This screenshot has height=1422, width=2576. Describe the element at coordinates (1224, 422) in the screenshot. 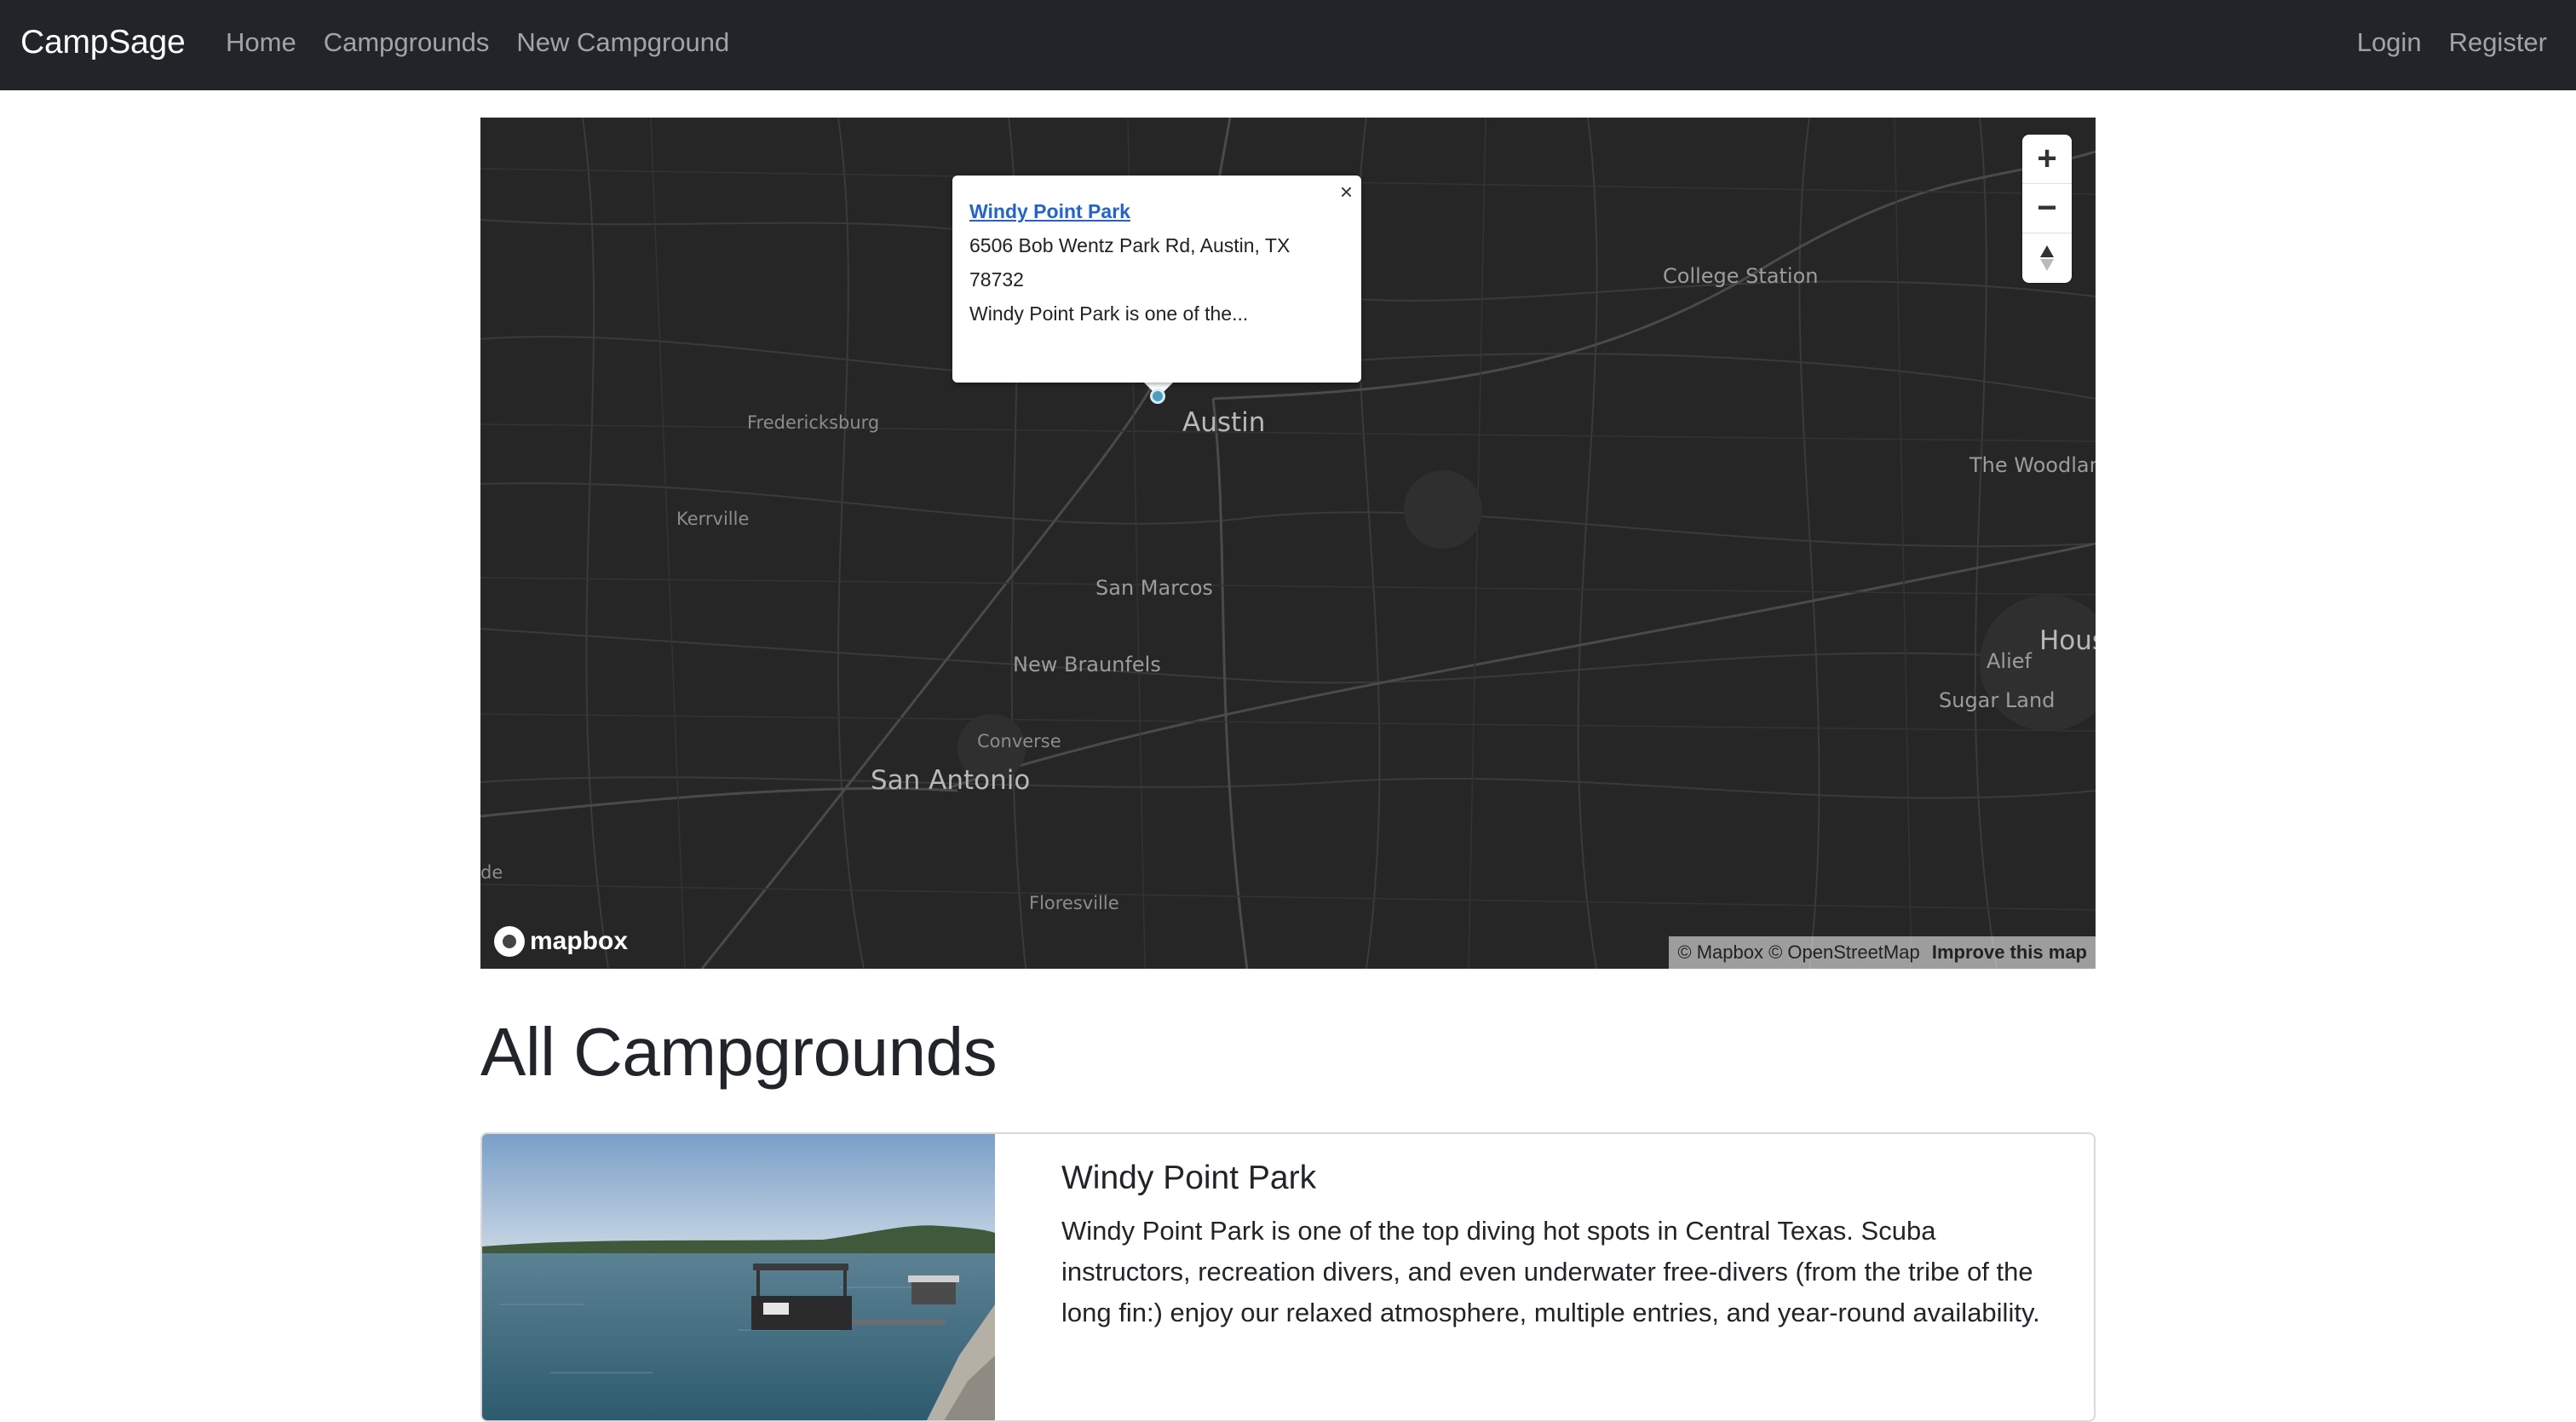

I see `city-label-austin: Austin` at that location.